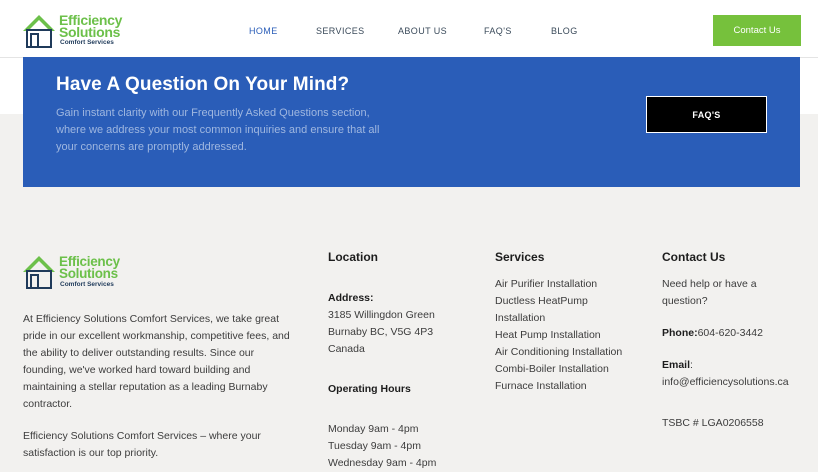  I want to click on address-line: 3185 Willingdon Green, so click(381, 315).